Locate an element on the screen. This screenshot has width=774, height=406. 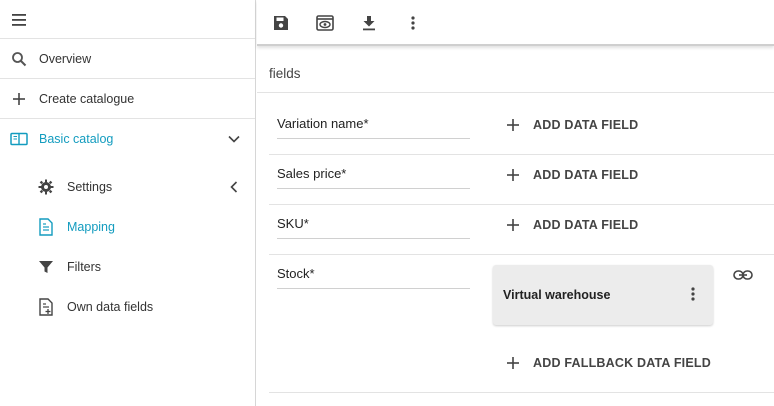
sidebar-item-mapping: Mapping is located at coordinates (127, 227).